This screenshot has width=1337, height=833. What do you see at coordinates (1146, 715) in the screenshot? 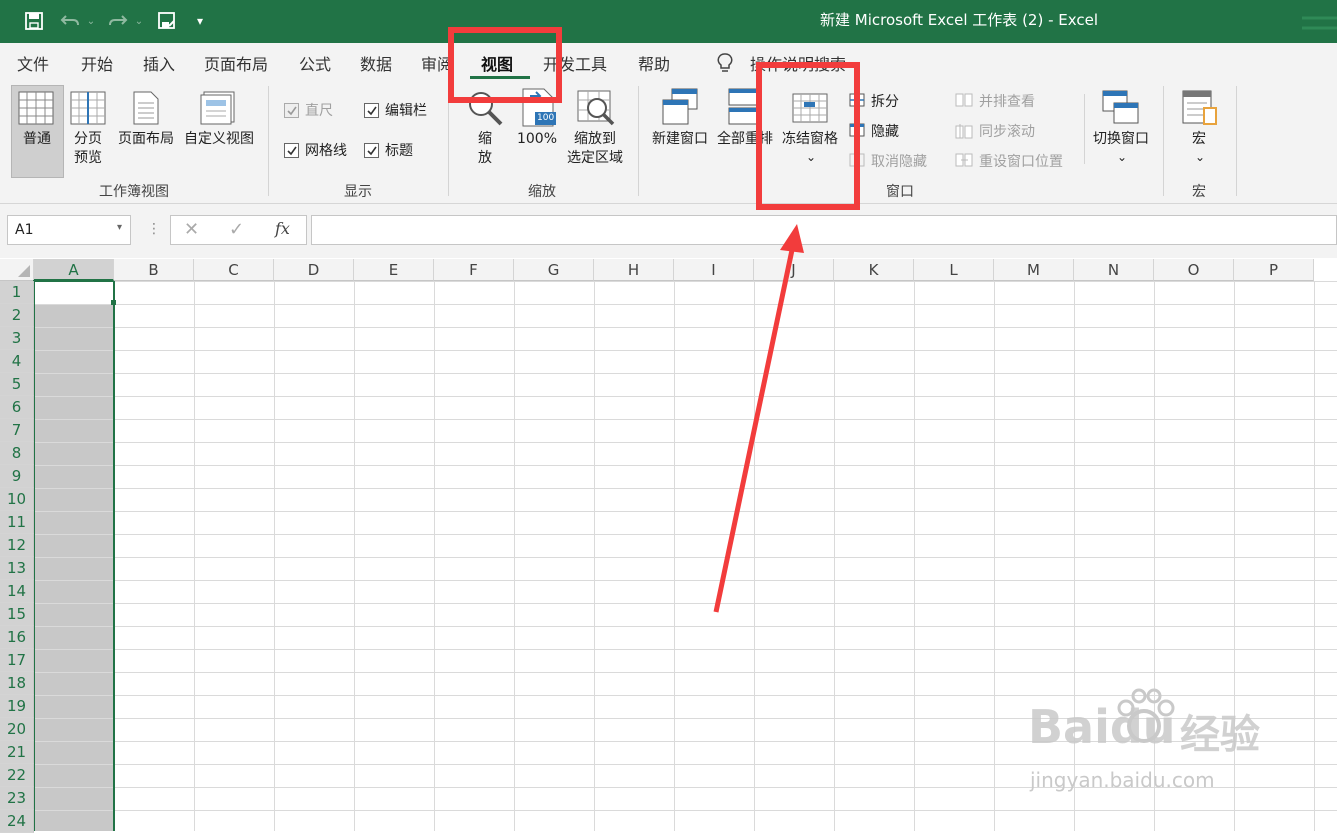
I see `paw-icon` at bounding box center [1146, 715].